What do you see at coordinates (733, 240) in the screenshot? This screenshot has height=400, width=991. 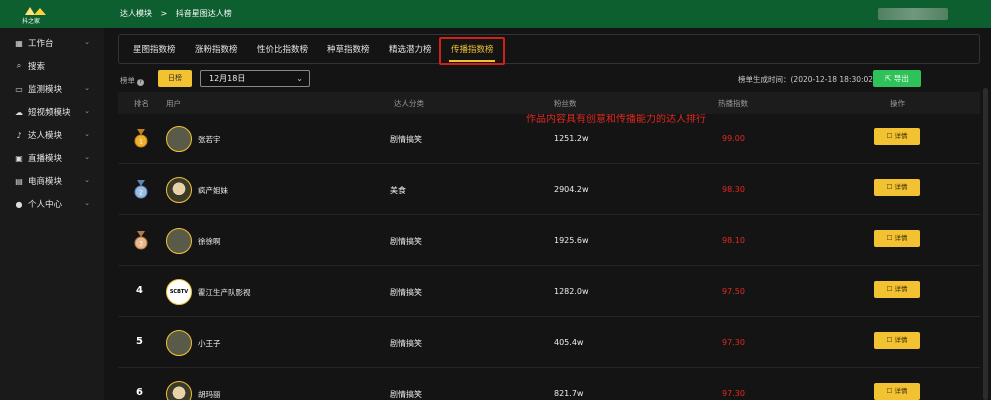 I see `score-cell: 98.10` at bounding box center [733, 240].